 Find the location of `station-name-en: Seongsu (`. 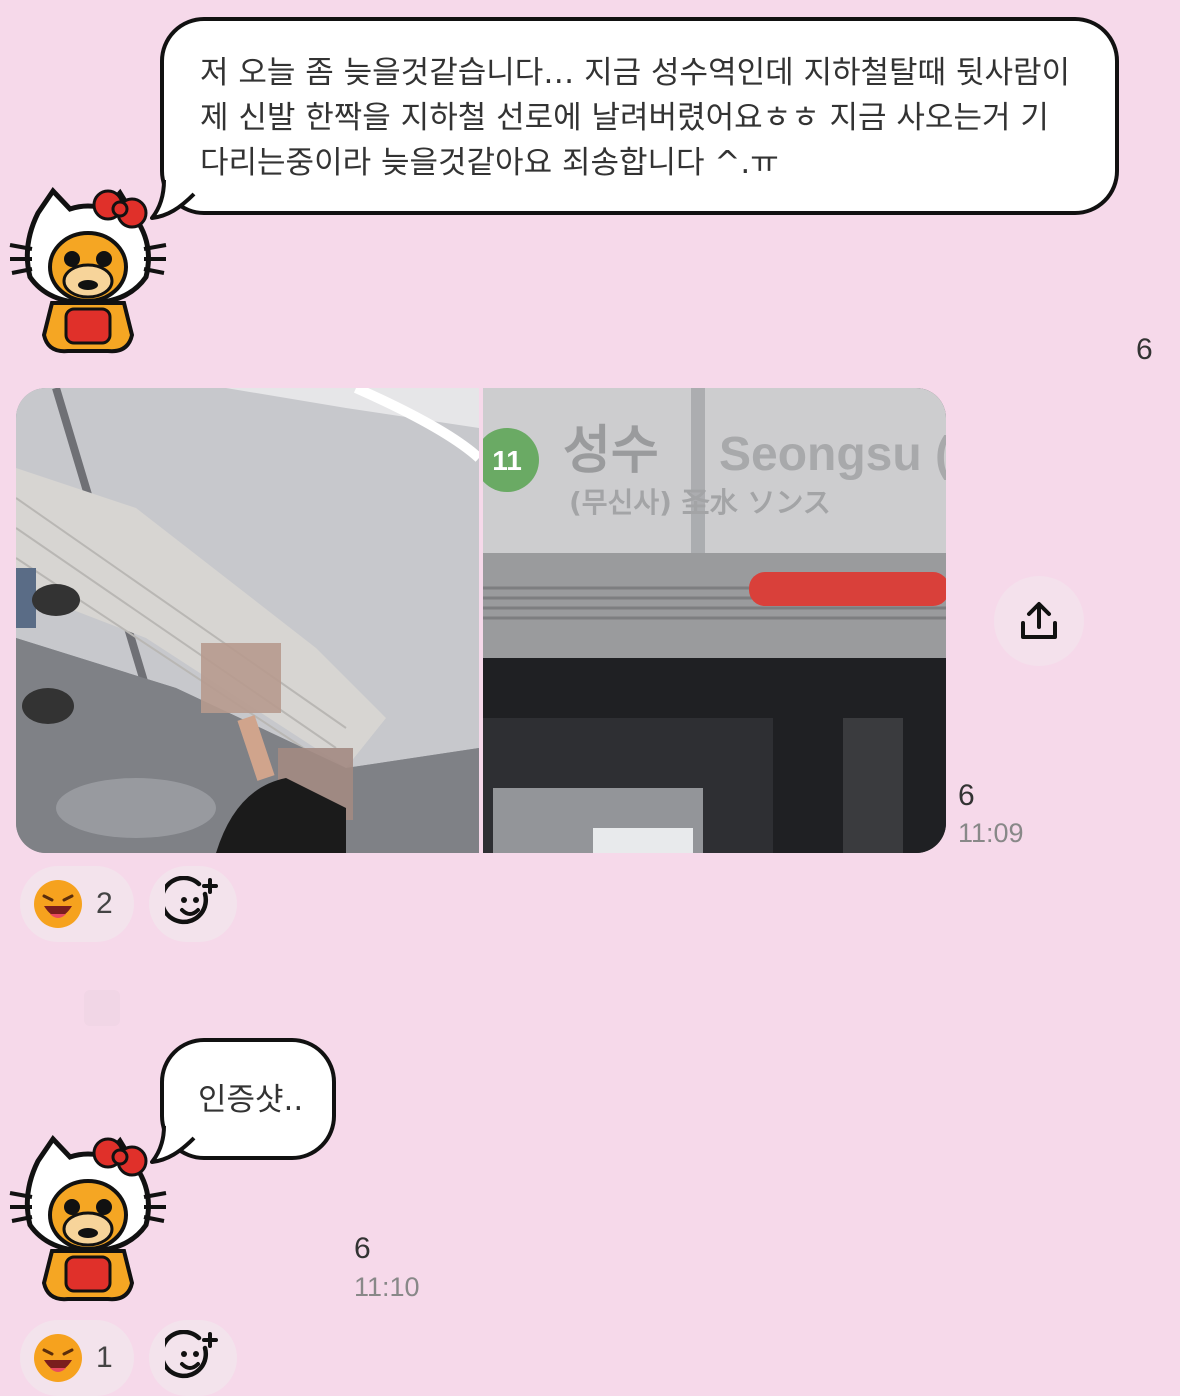

station-name-en: Seongsu ( is located at coordinates (832, 454).